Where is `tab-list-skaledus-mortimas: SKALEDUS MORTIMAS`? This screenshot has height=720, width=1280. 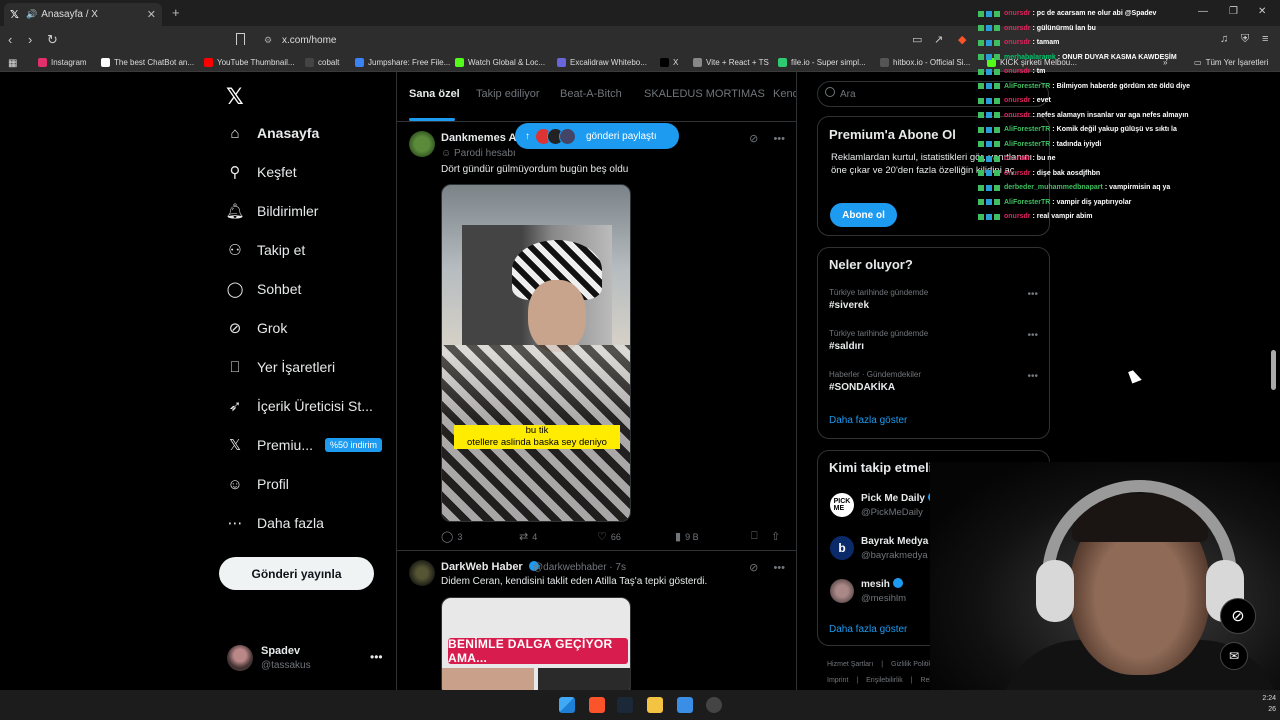 tab-list-skaledus-mortimas: SKALEDUS MORTIMAS is located at coordinates (704, 94).